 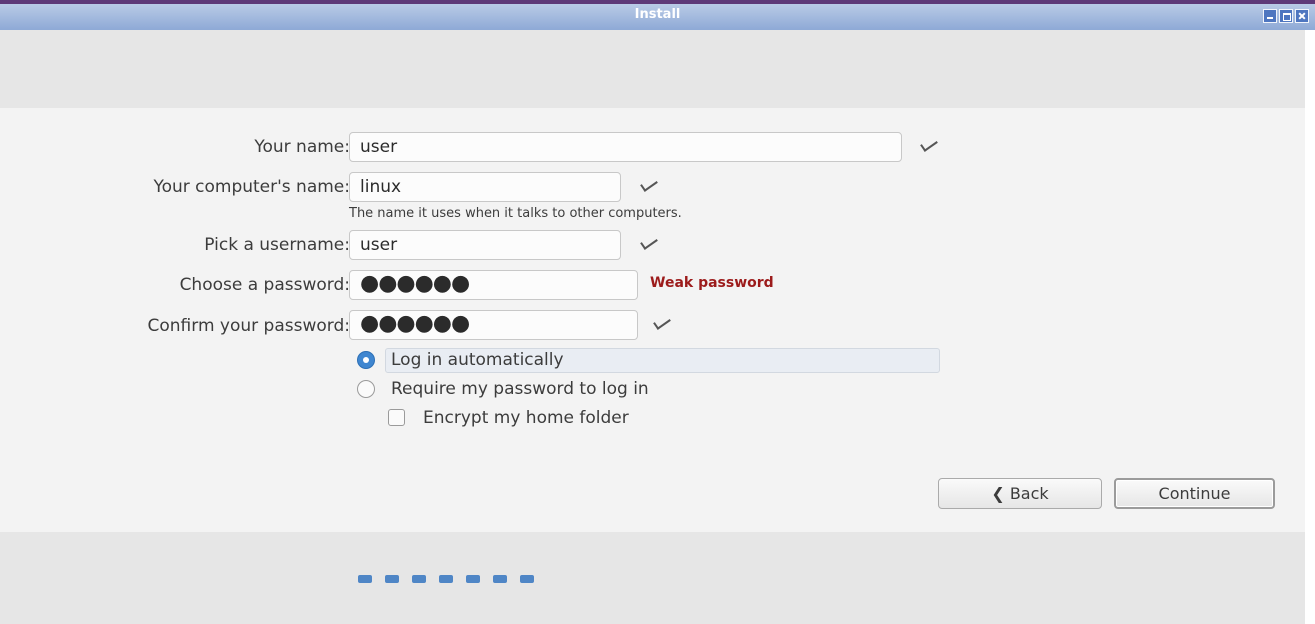 I want to click on encrypt-home-checkbox, so click(x=396, y=417).